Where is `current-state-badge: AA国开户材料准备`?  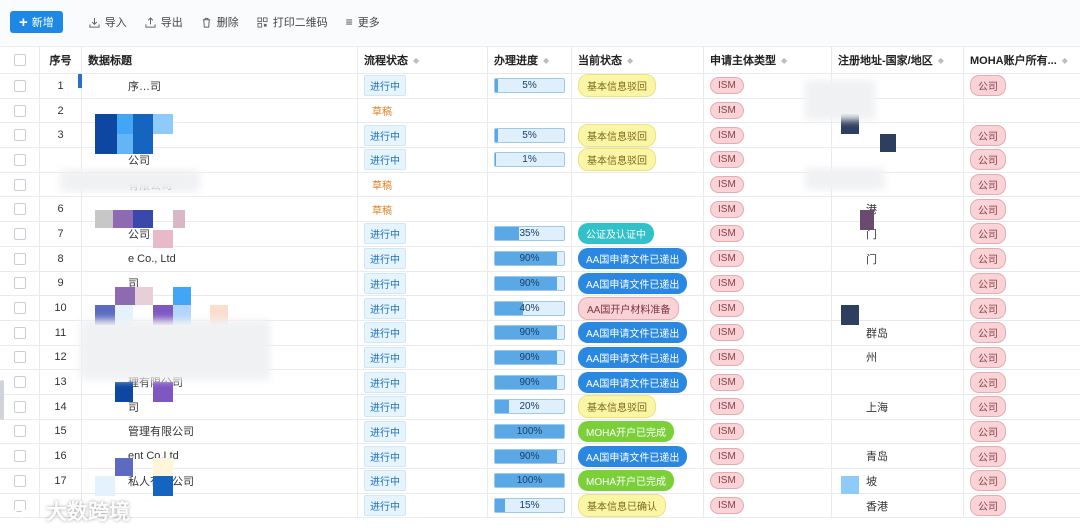 current-state-badge: AA国开户材料准备 is located at coordinates (629, 308).